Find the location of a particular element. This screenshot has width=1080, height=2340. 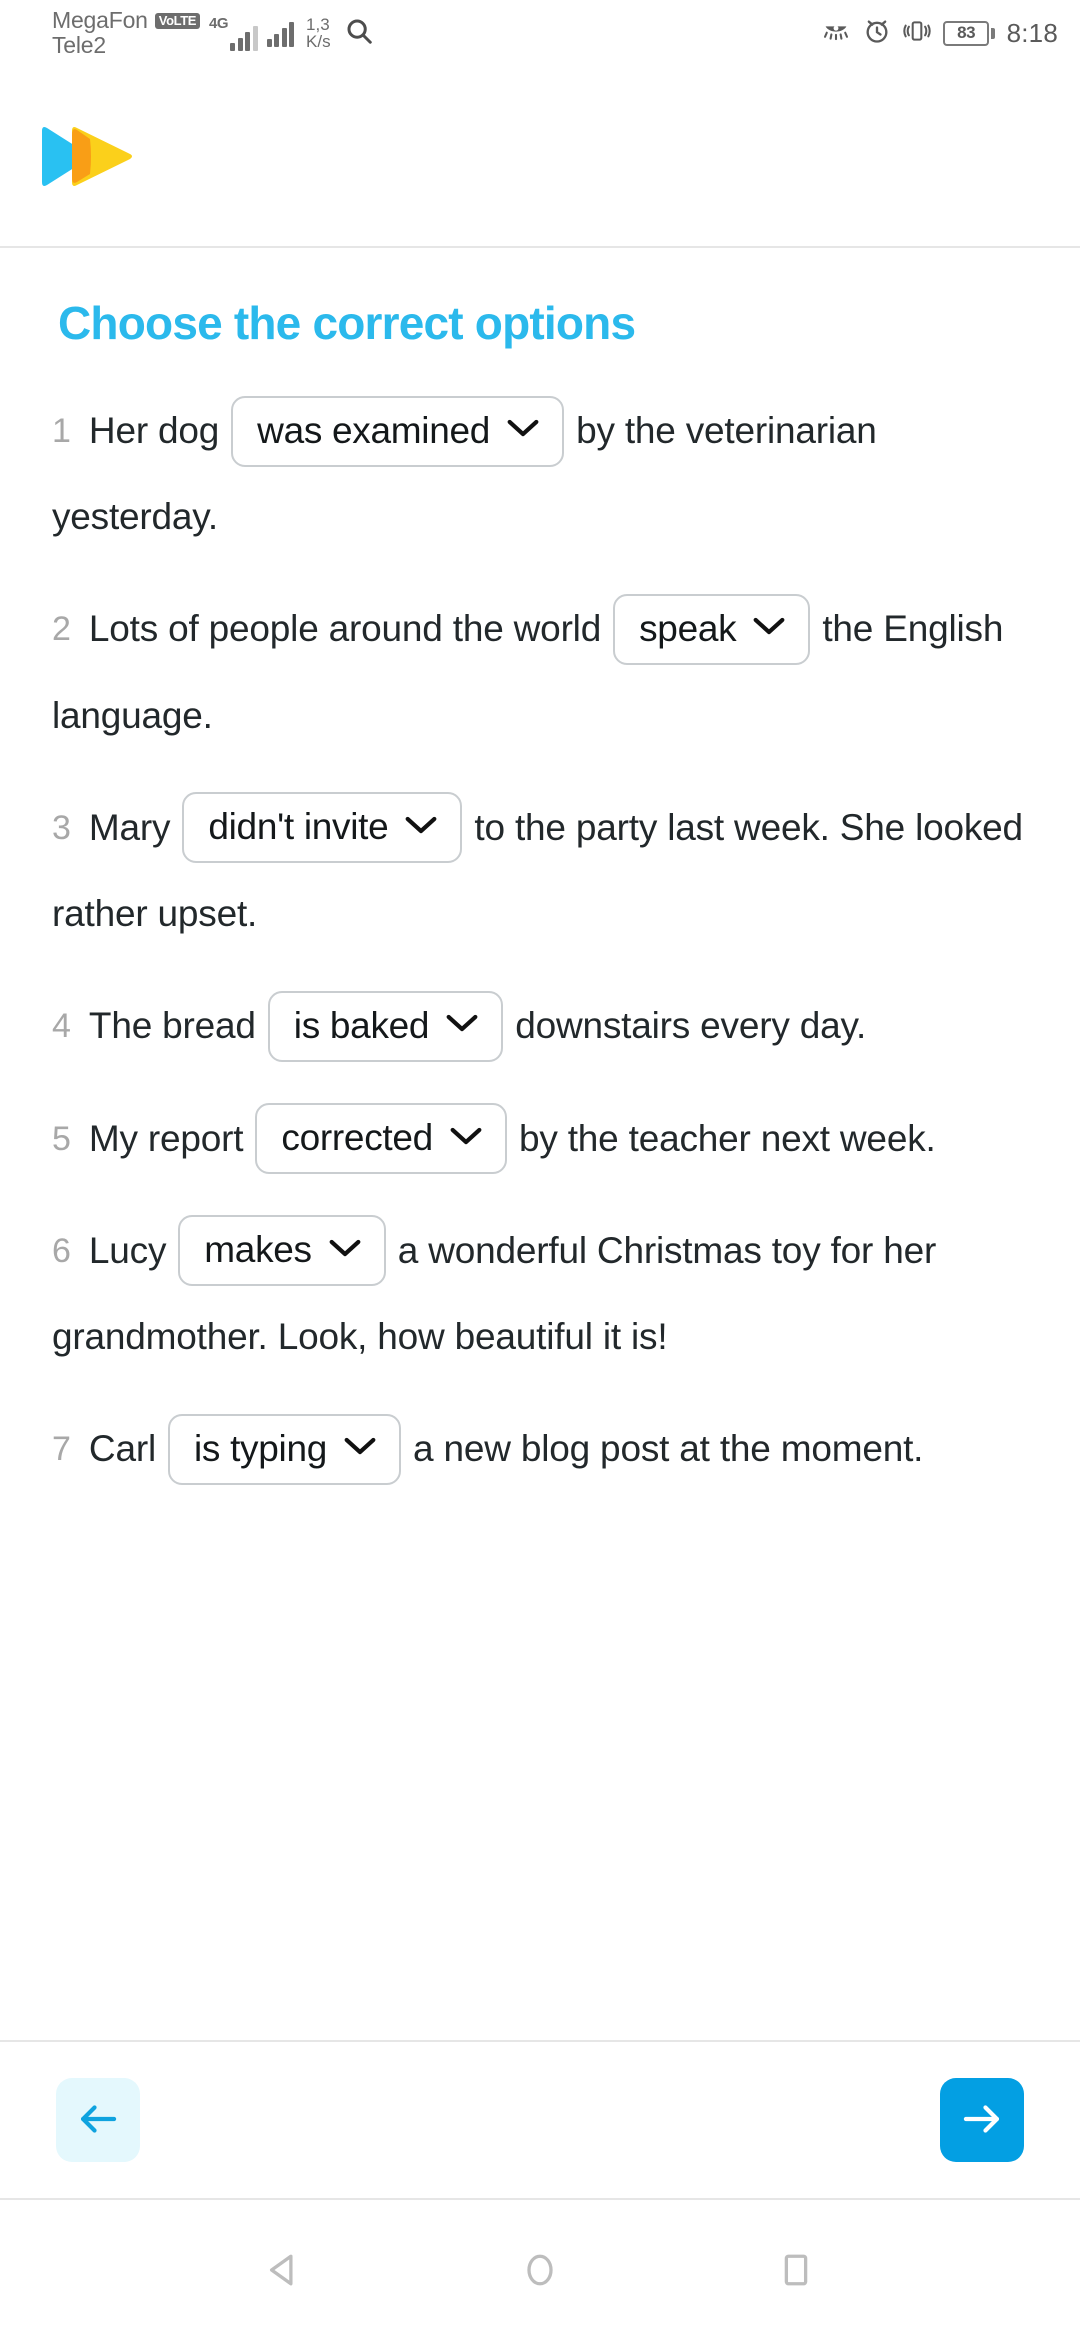

circle-home-icon is located at coordinates (540, 2270).